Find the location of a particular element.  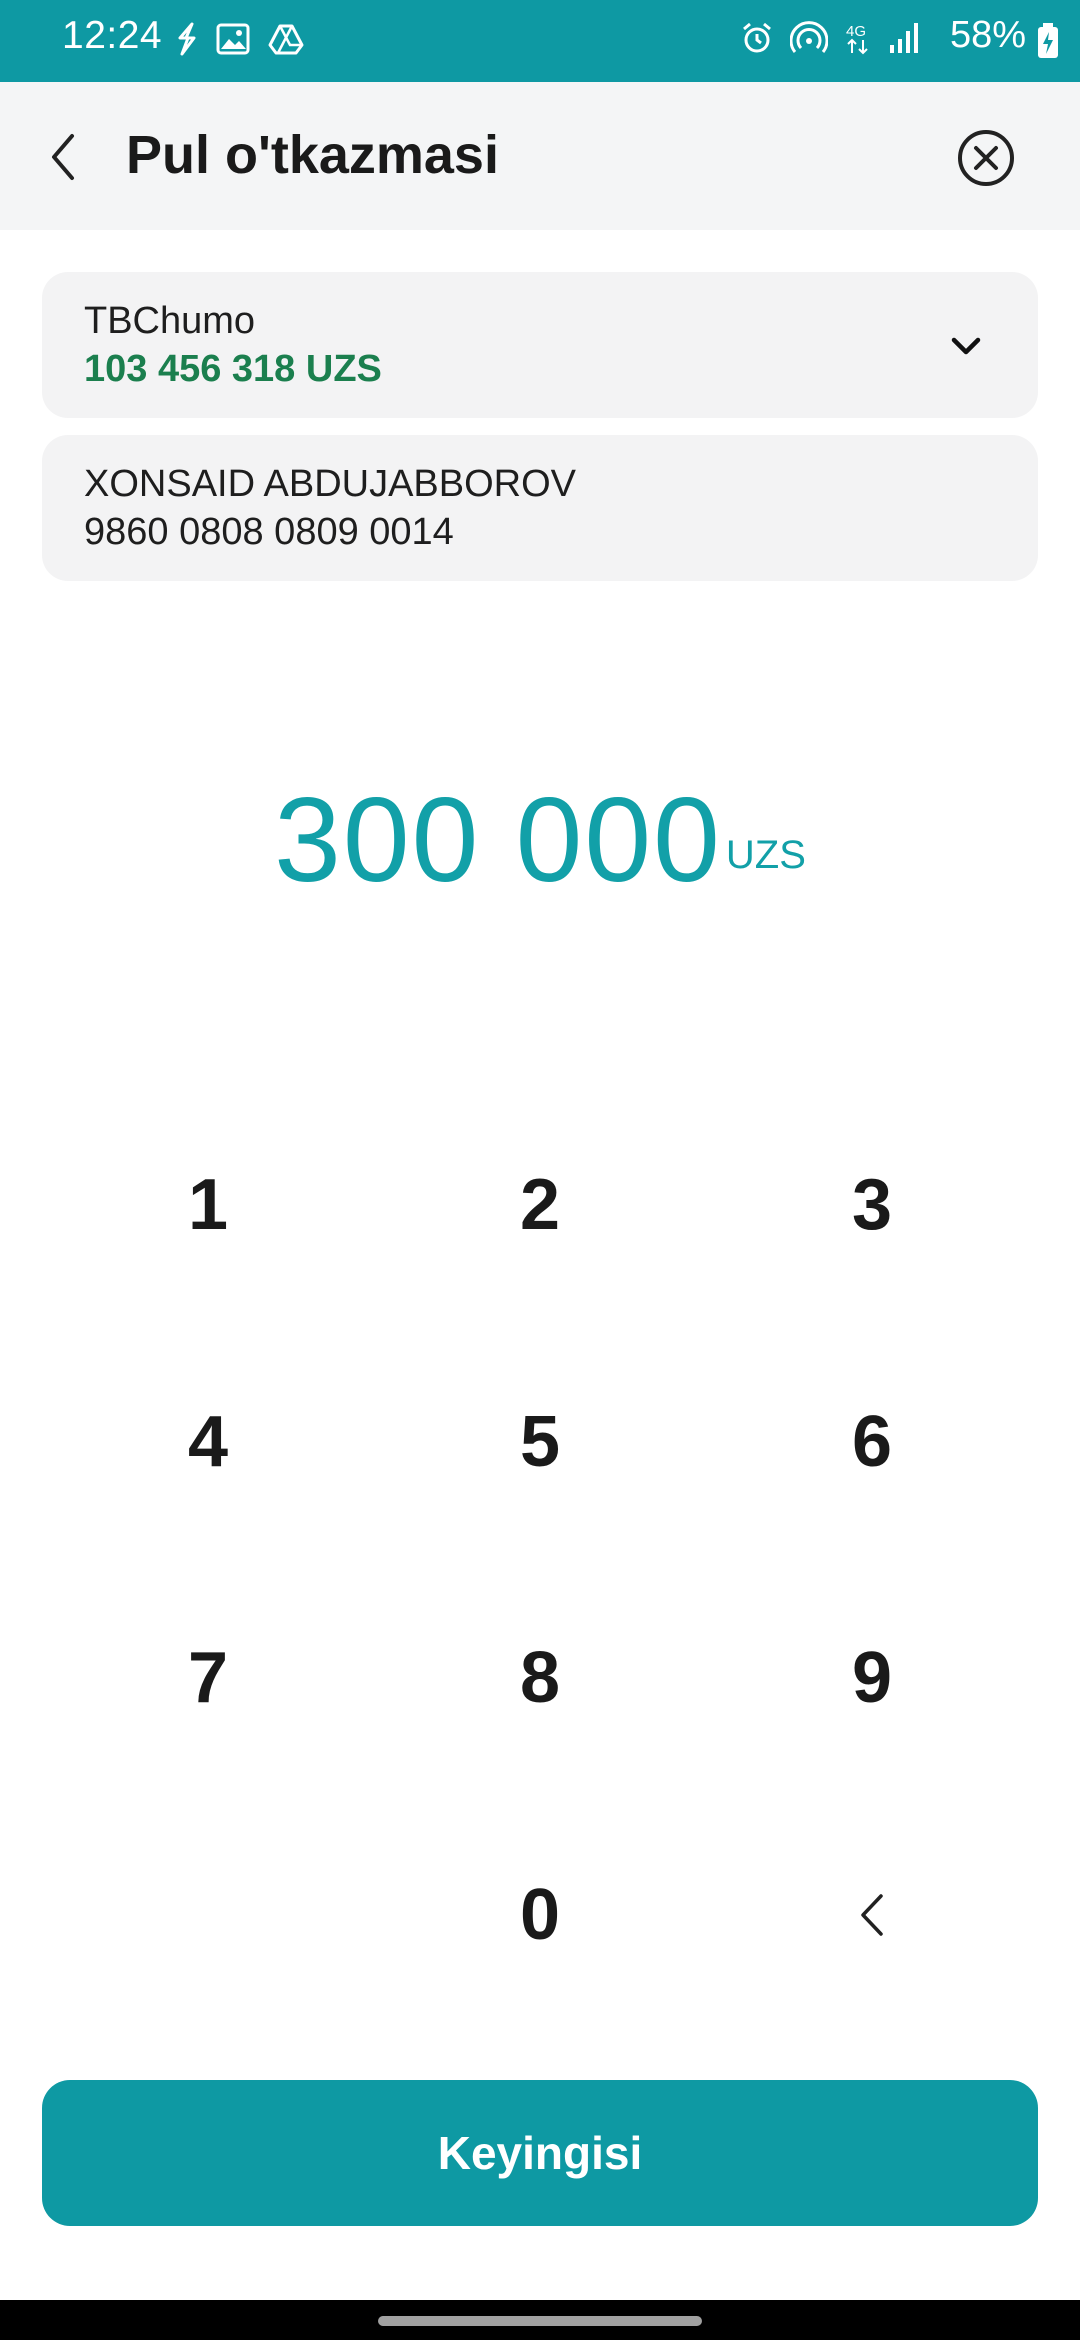

navigation-bar is located at coordinates (540, 2320).